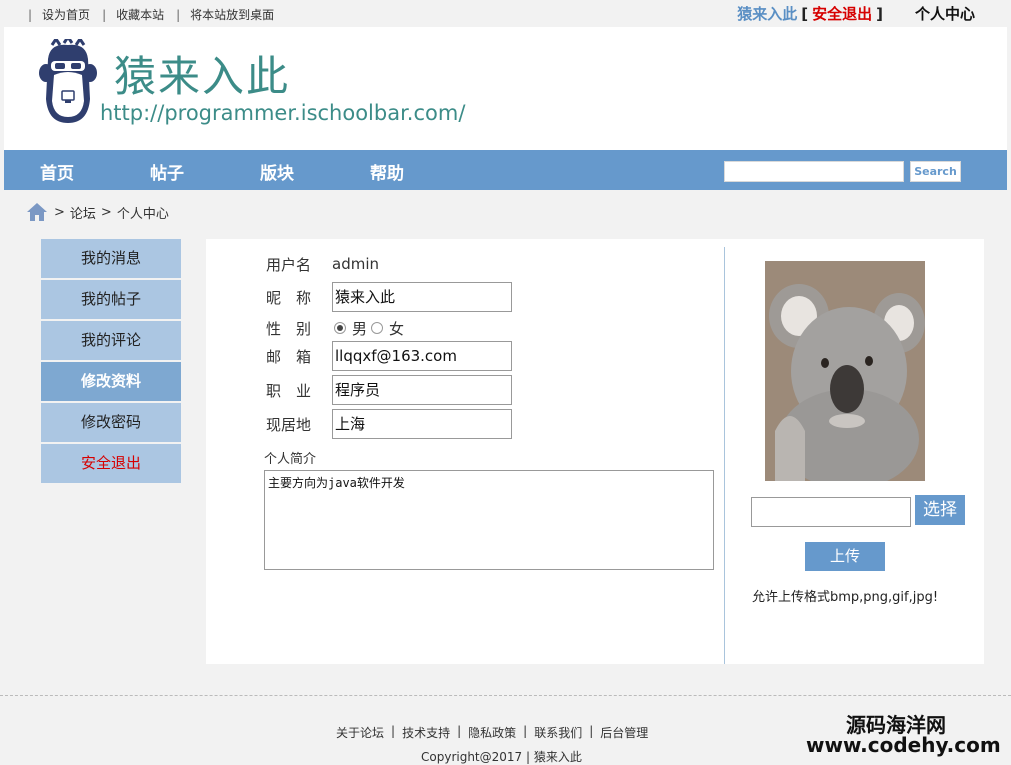 Image resolution: width=1011 pixels, height=765 pixels. What do you see at coordinates (111, 381) in the screenshot?
I see `sidebar-item-edit-profile: 修改资料` at bounding box center [111, 381].